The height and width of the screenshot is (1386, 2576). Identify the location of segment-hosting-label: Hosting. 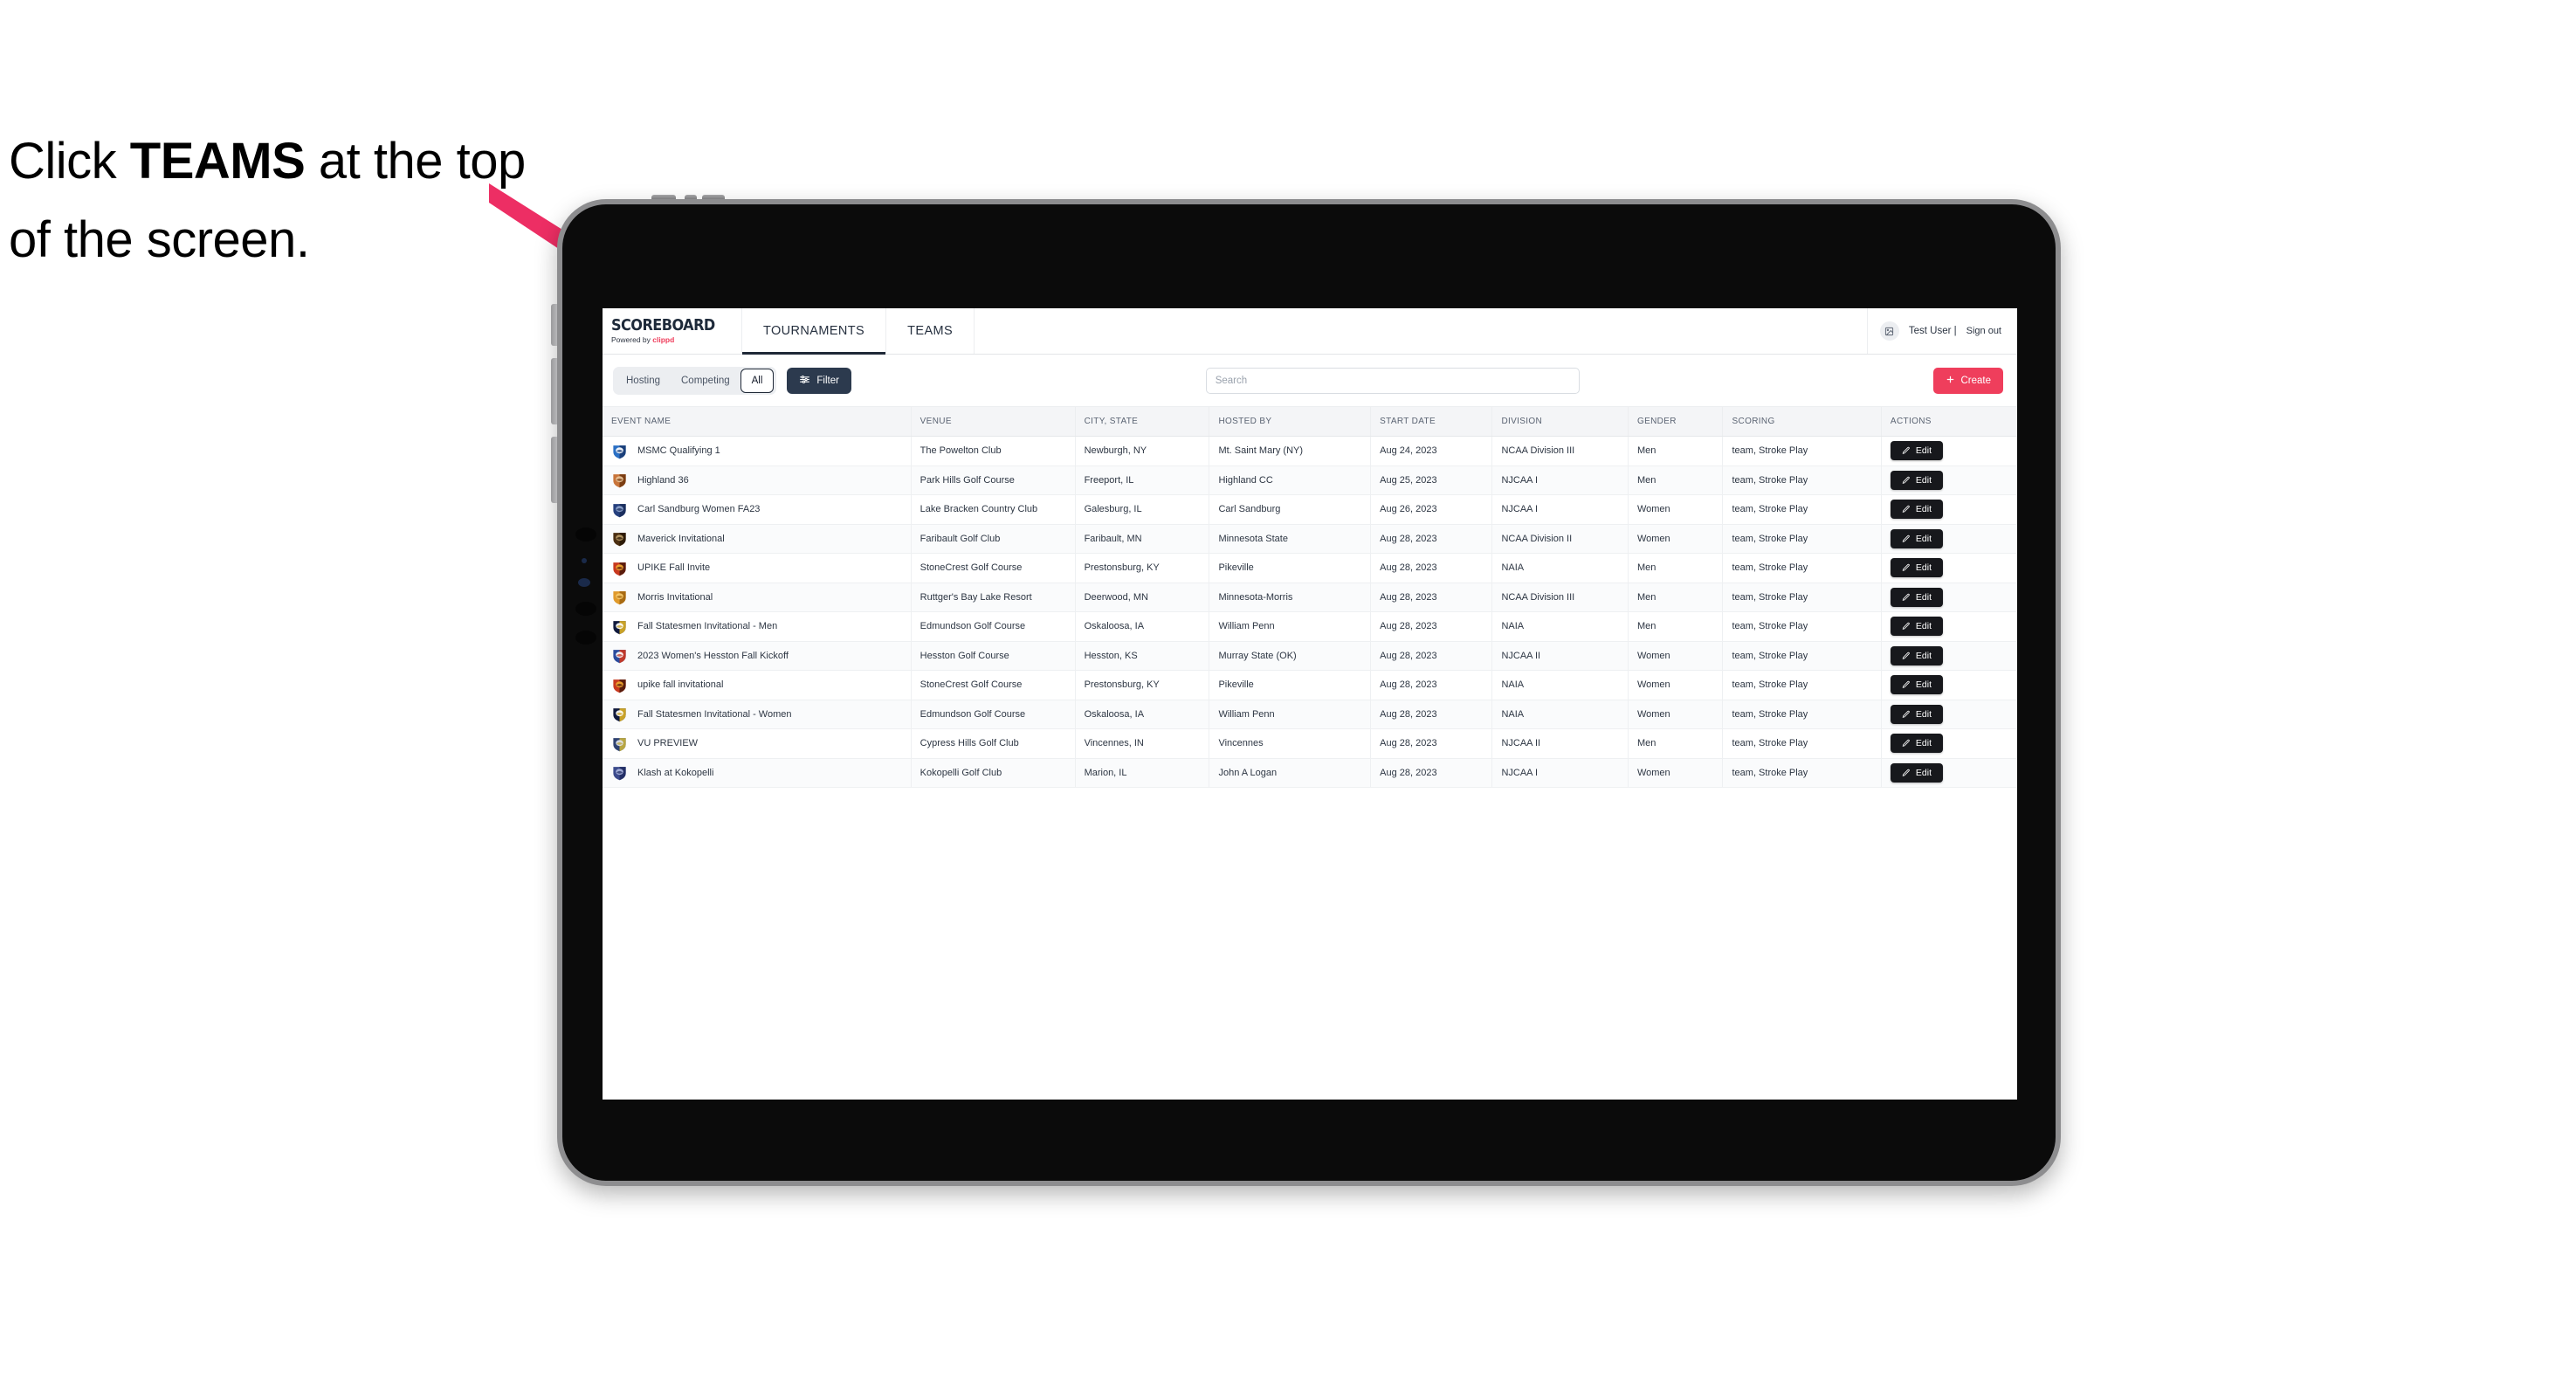
(643, 380).